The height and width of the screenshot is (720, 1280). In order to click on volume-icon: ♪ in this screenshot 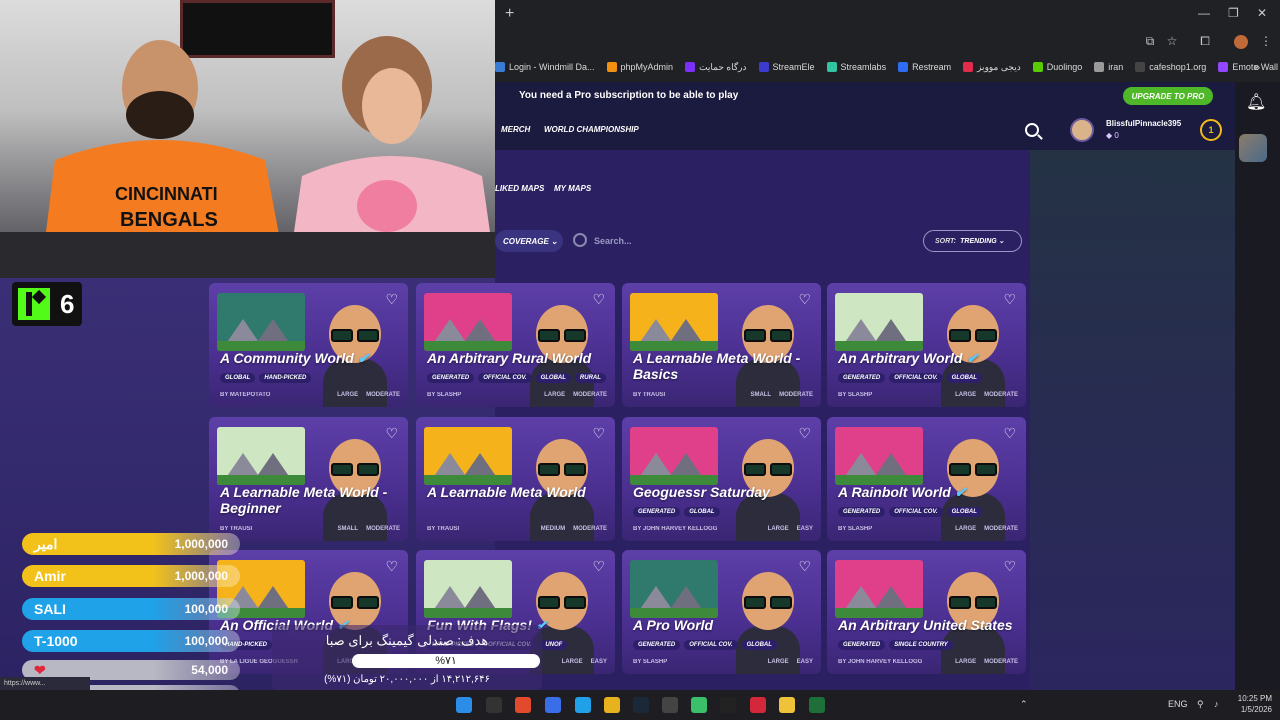, I will do `click(1216, 704)`.